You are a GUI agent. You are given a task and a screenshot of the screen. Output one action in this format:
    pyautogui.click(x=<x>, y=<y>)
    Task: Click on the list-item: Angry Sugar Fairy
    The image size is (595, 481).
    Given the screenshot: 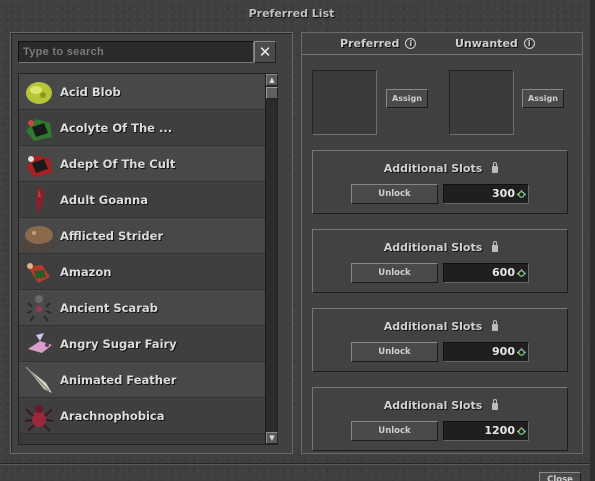 What is the action you would take?
    pyautogui.click(x=148, y=344)
    